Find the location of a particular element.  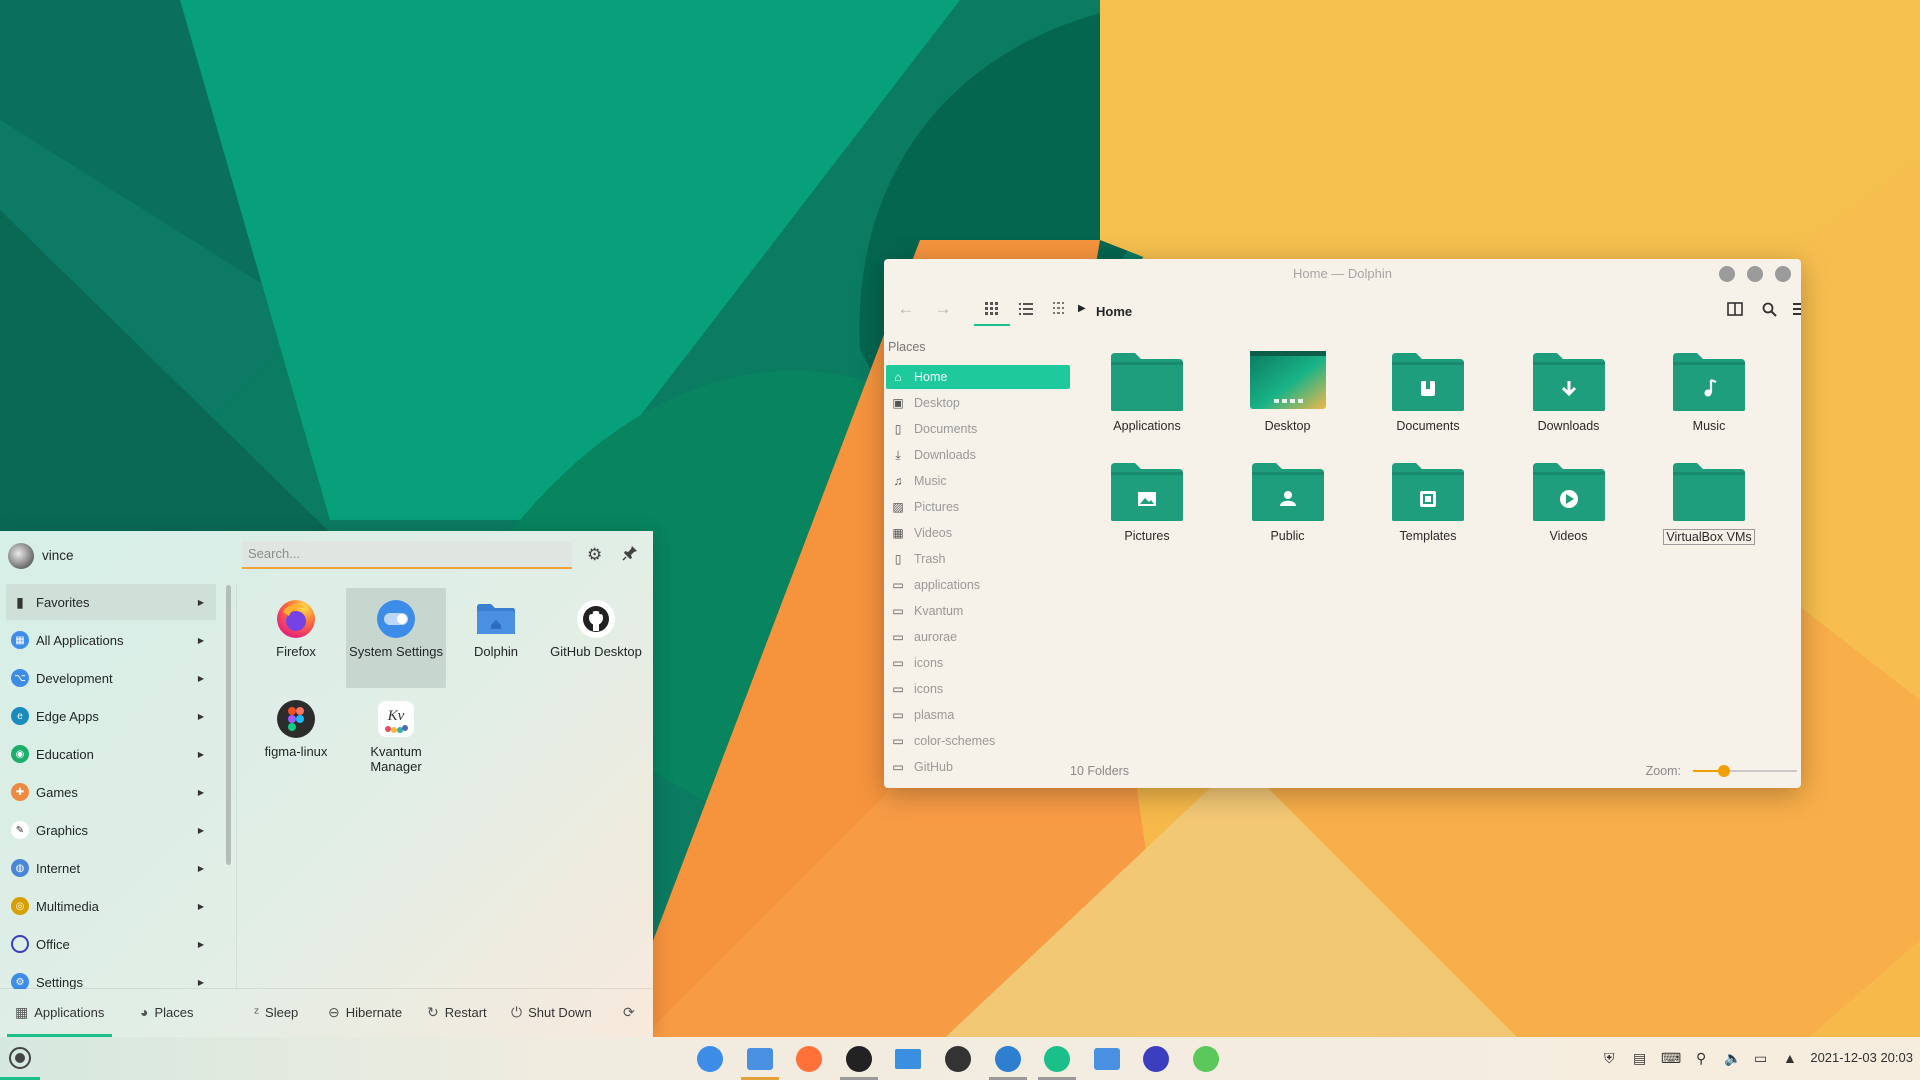

software-center-icon is located at coordinates (1007, 1059).